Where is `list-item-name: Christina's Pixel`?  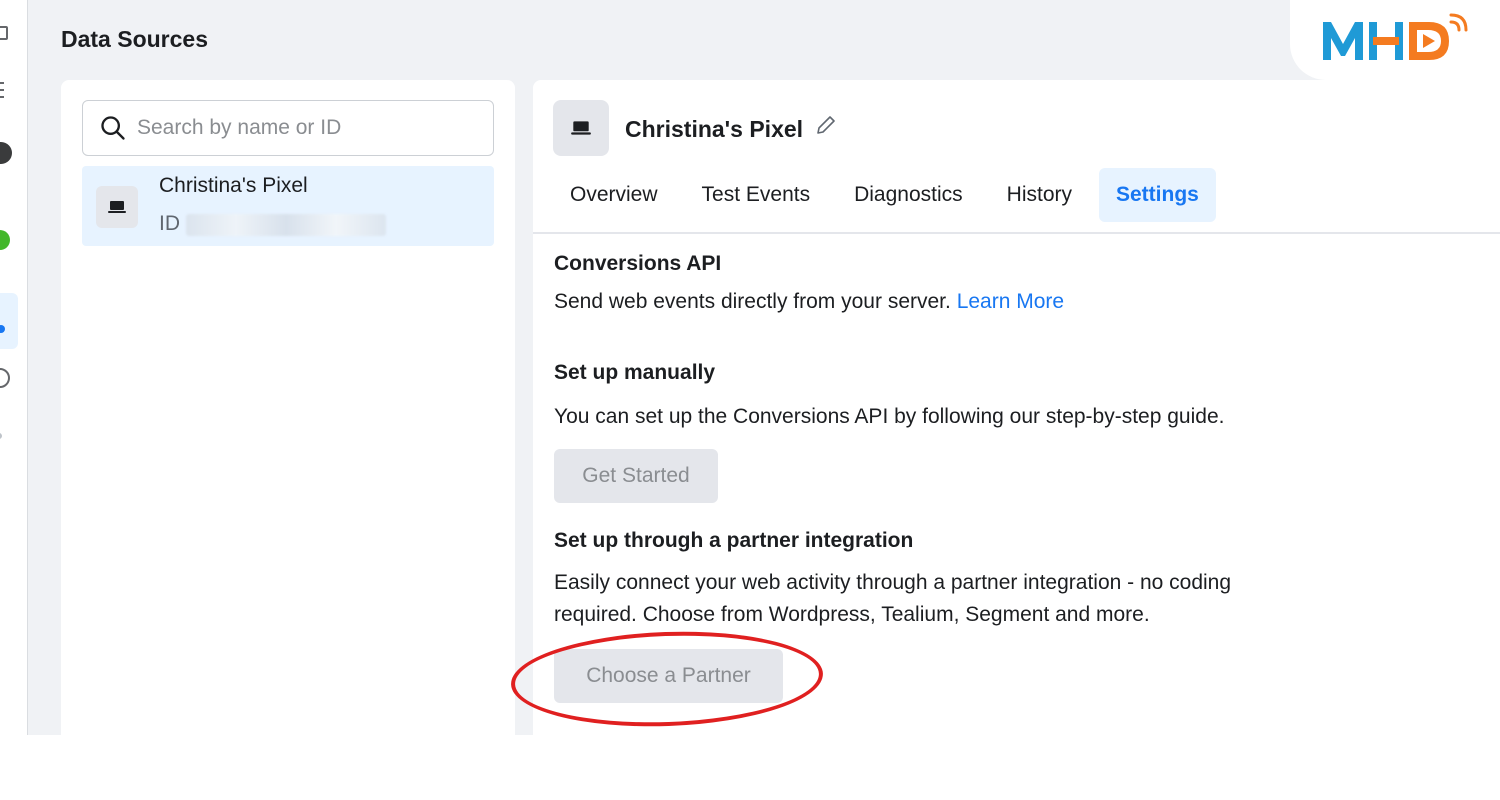
list-item-name: Christina's Pixel is located at coordinates (233, 185).